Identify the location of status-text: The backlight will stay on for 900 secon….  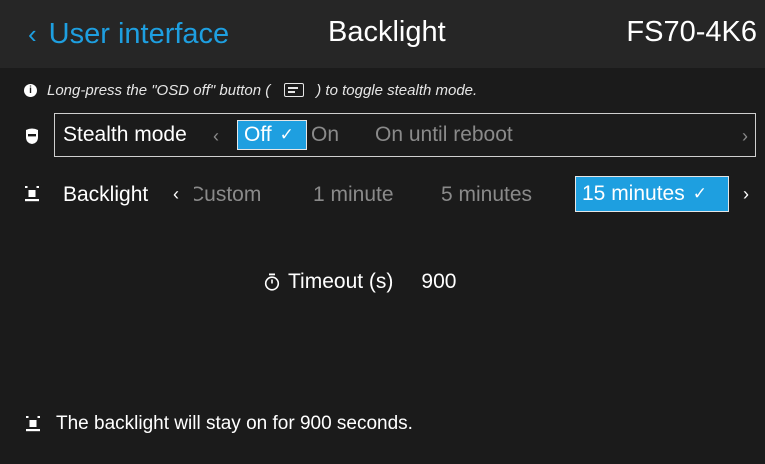
(234, 423).